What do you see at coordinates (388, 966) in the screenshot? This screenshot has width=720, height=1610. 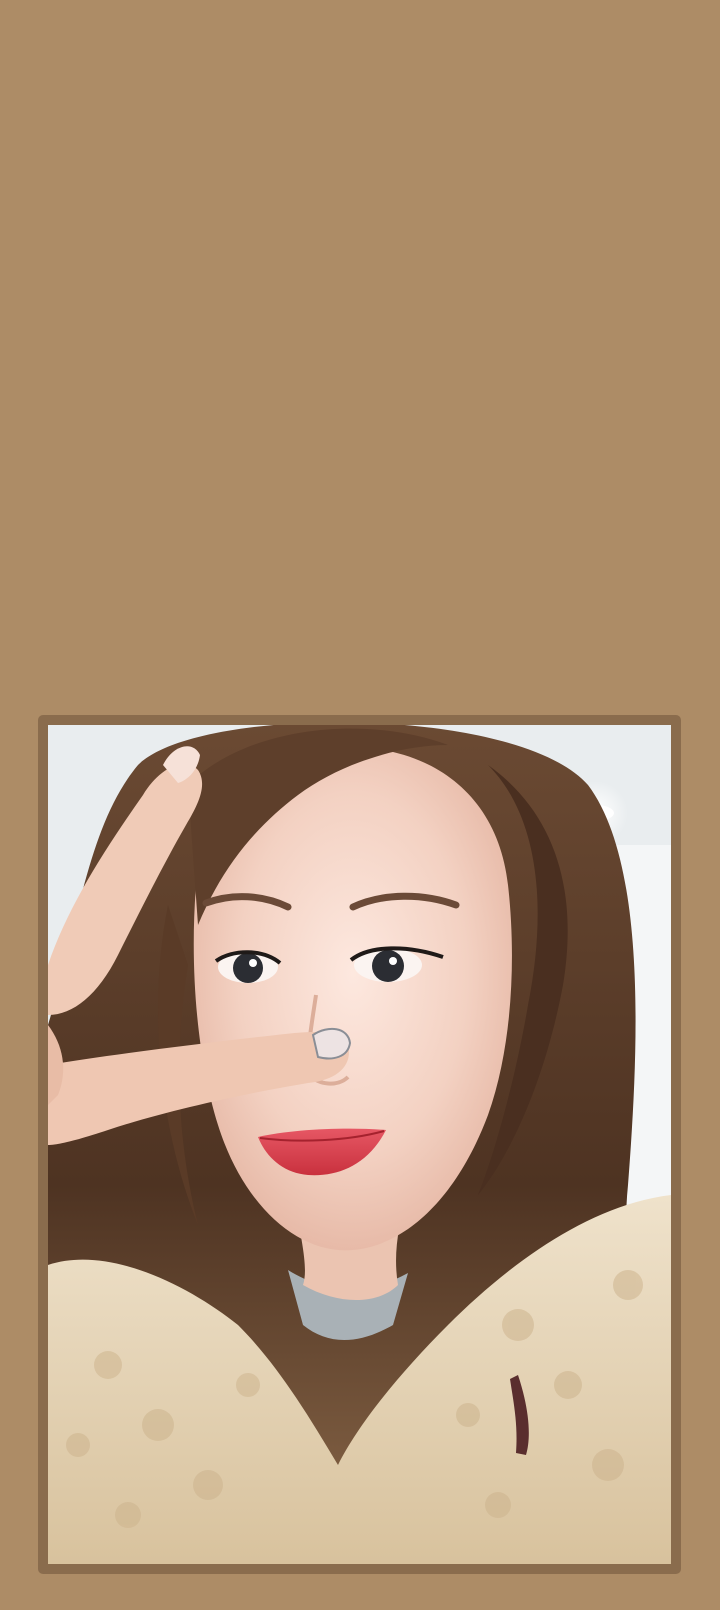 I see `right-eye` at bounding box center [388, 966].